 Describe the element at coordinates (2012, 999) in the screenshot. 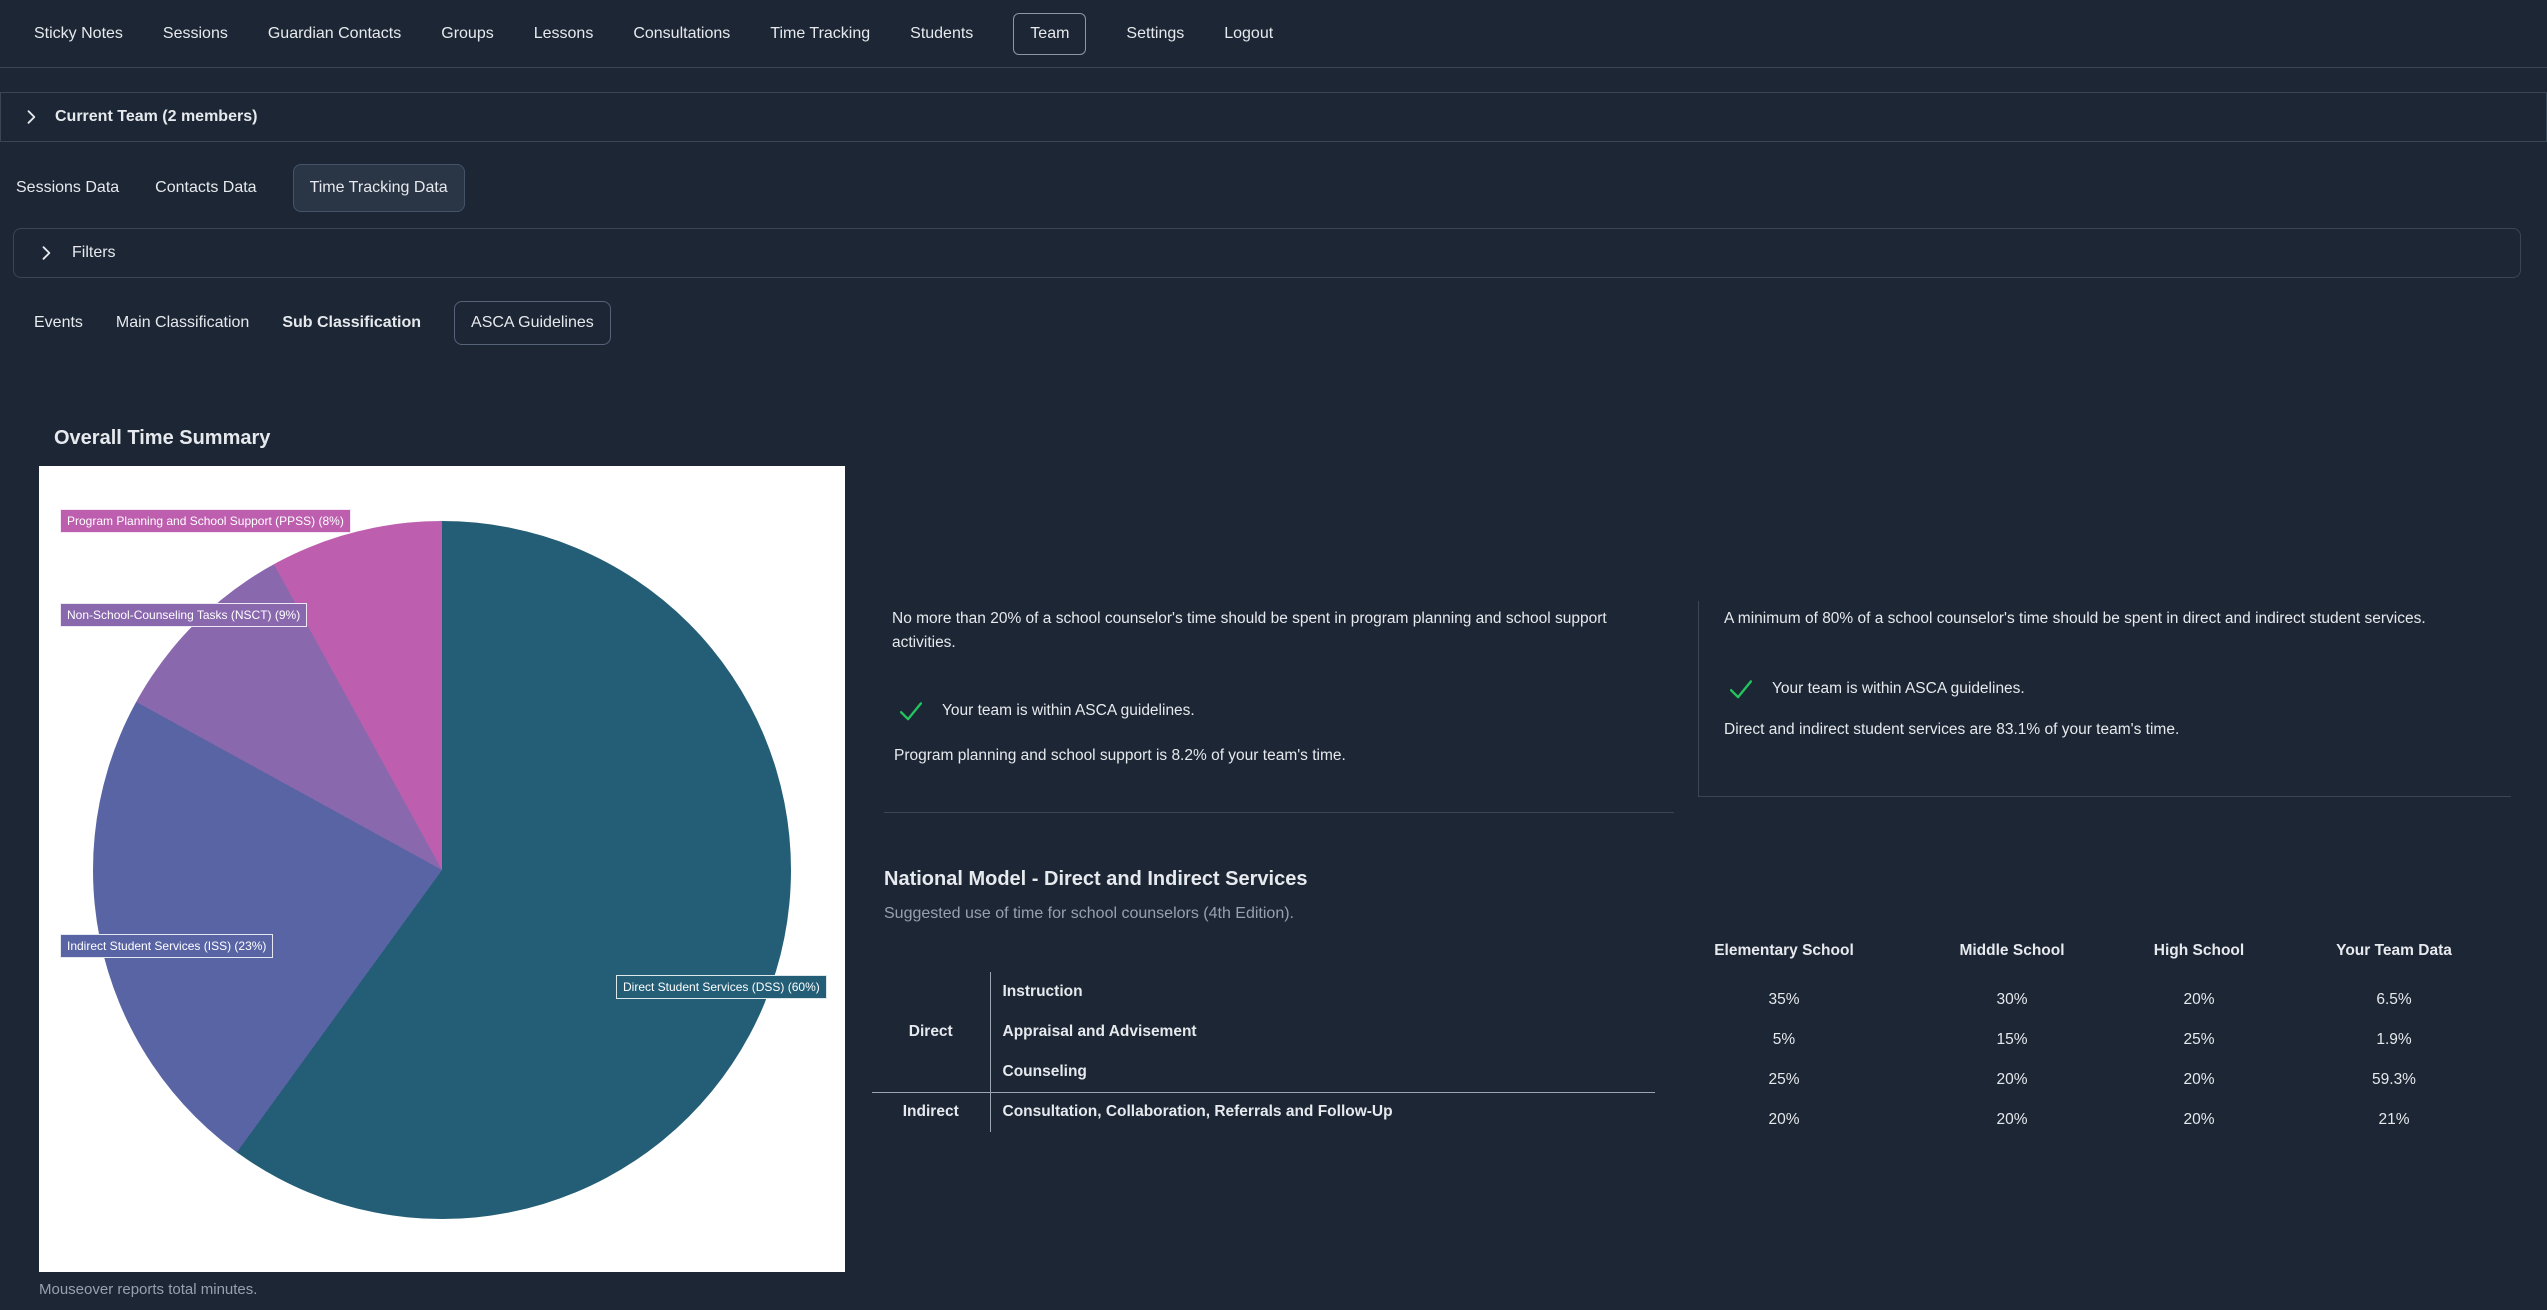

I see `usage-value: 30%` at that location.